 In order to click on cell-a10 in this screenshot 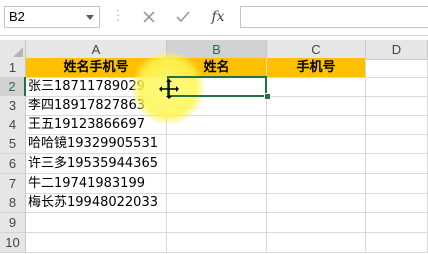, I will do `click(96, 243)`.